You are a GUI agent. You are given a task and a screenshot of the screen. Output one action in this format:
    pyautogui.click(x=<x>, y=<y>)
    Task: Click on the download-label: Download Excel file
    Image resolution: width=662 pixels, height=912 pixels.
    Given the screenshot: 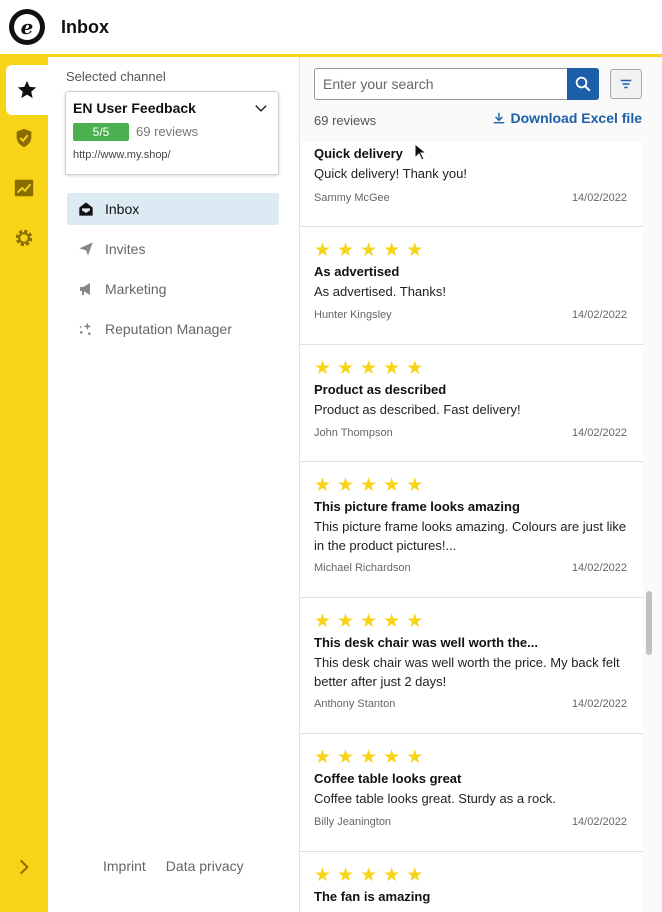 What is the action you would take?
    pyautogui.click(x=576, y=118)
    